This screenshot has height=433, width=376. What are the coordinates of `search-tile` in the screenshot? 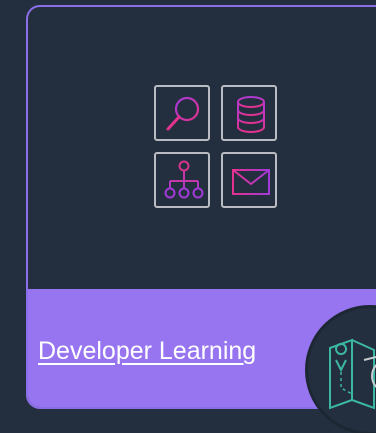 It's located at (182, 113).